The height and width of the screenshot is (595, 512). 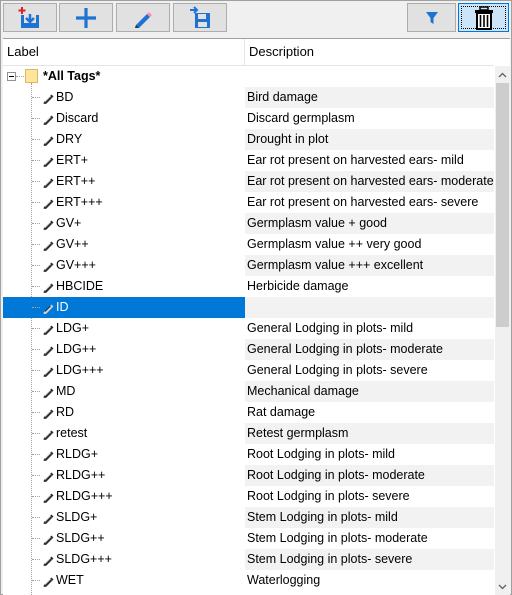 What do you see at coordinates (369, 349) in the screenshot?
I see `tag-description: General Lodging in plots- moderate` at bounding box center [369, 349].